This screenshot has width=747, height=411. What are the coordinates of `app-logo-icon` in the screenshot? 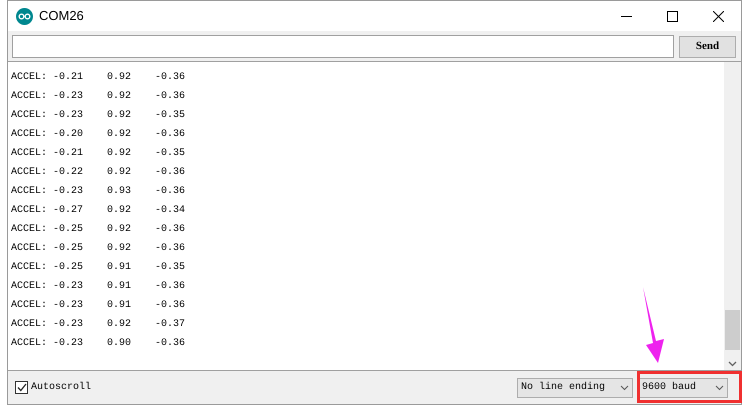 It's located at (24, 16).